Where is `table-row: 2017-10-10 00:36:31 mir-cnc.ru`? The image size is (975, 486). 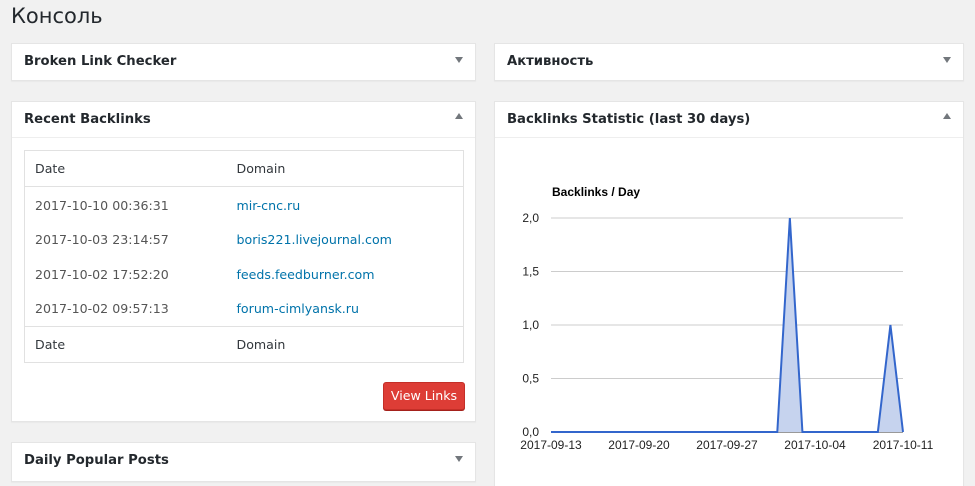
table-row: 2017-10-10 00:36:31 mir-cnc.ru is located at coordinates (244, 204).